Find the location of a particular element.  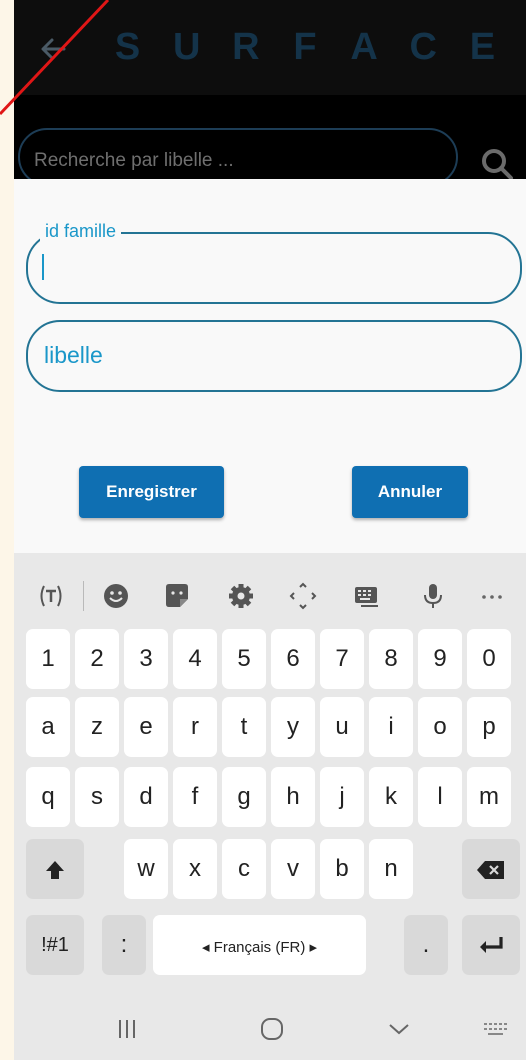

enter-key is located at coordinates (491, 945).